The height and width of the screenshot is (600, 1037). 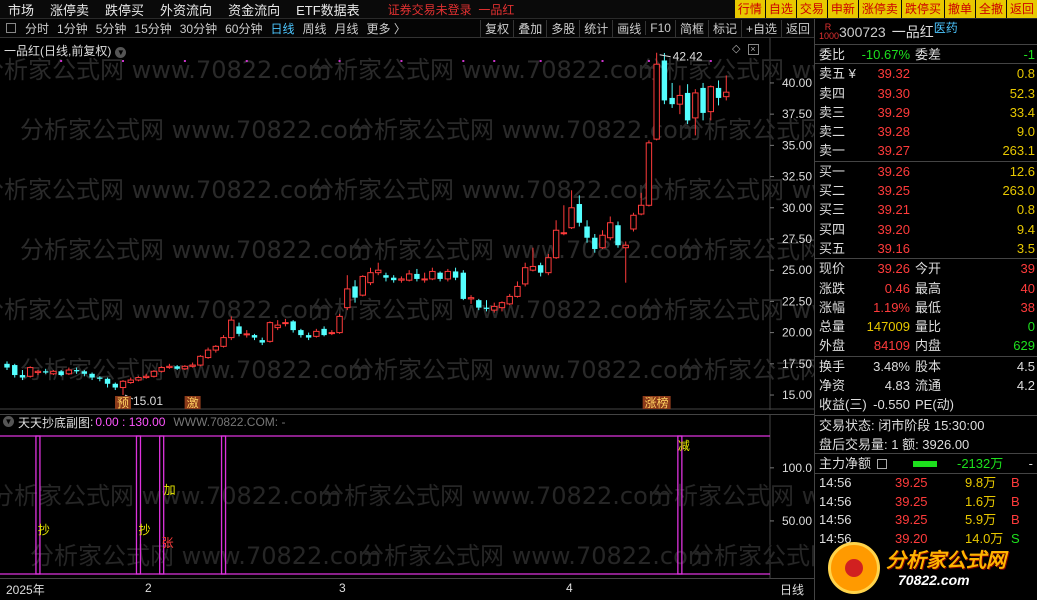 What do you see at coordinates (926, 171) in the screenshot?
I see `buys-row: 买一 39.26 12.6` at bounding box center [926, 171].